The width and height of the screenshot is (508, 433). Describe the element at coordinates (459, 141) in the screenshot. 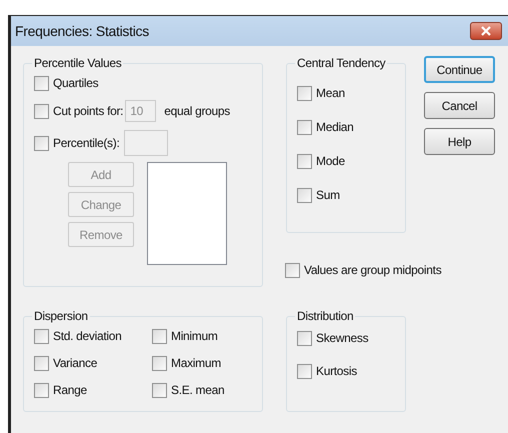

I see `dialog-button: Help` at that location.